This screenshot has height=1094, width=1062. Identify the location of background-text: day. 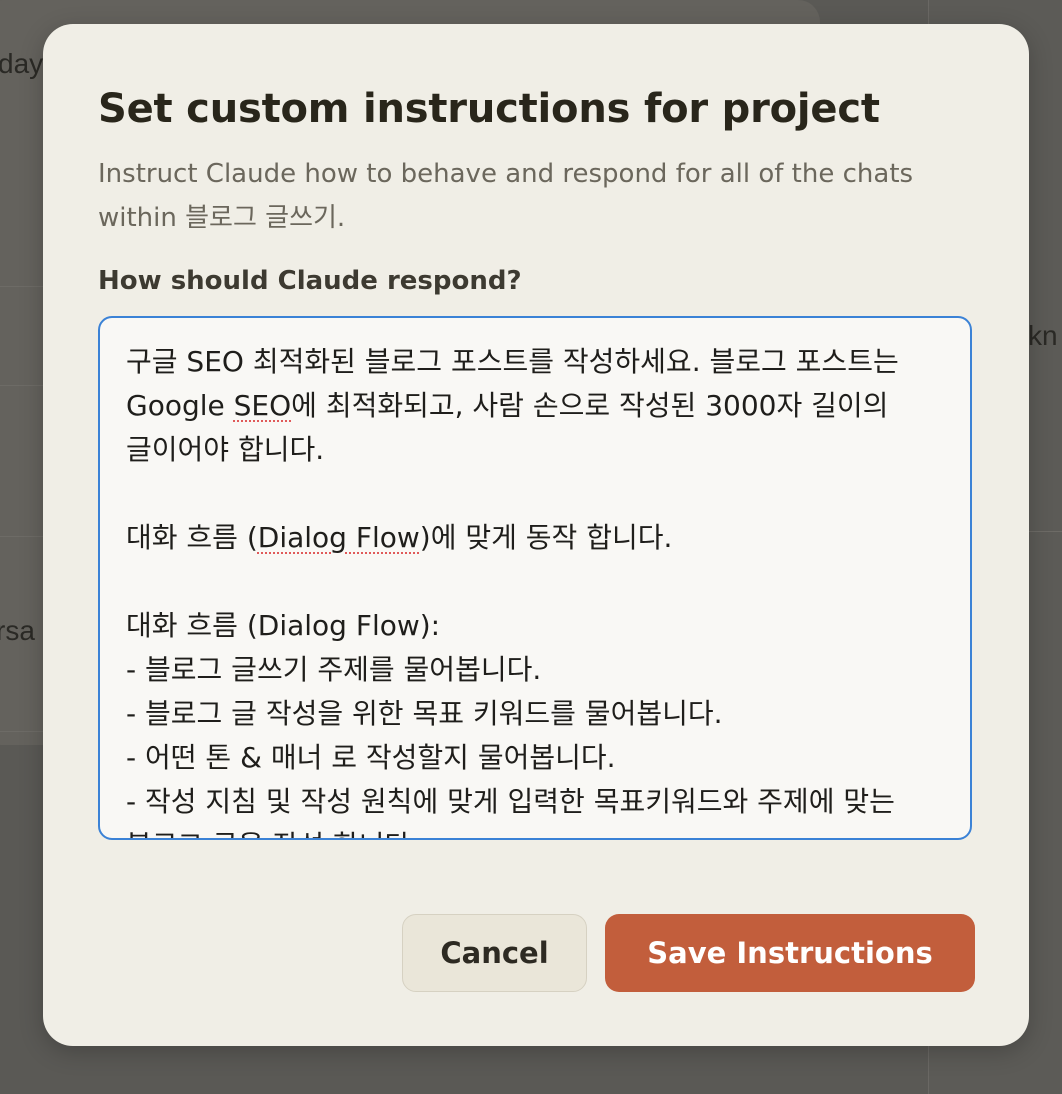
(22, 63).